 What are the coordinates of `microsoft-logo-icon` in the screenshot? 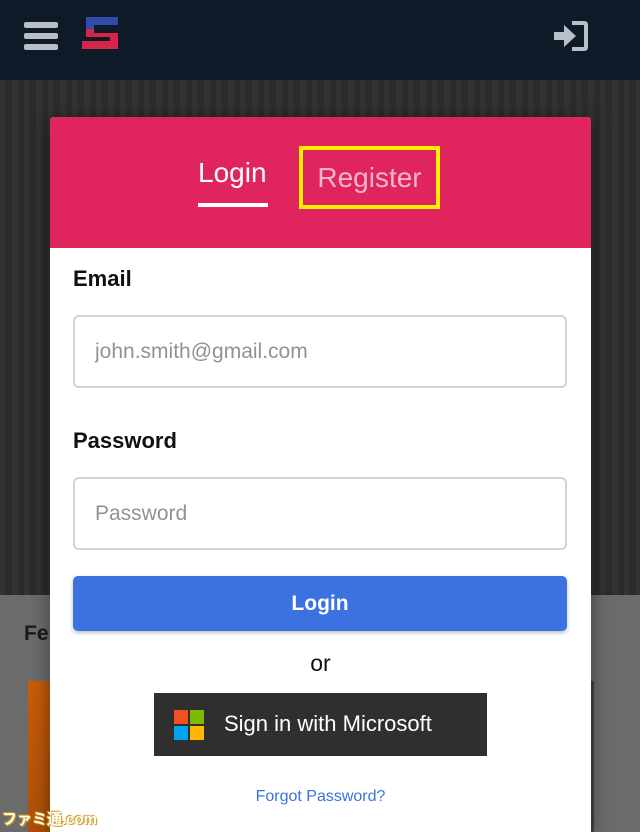 It's located at (189, 725).